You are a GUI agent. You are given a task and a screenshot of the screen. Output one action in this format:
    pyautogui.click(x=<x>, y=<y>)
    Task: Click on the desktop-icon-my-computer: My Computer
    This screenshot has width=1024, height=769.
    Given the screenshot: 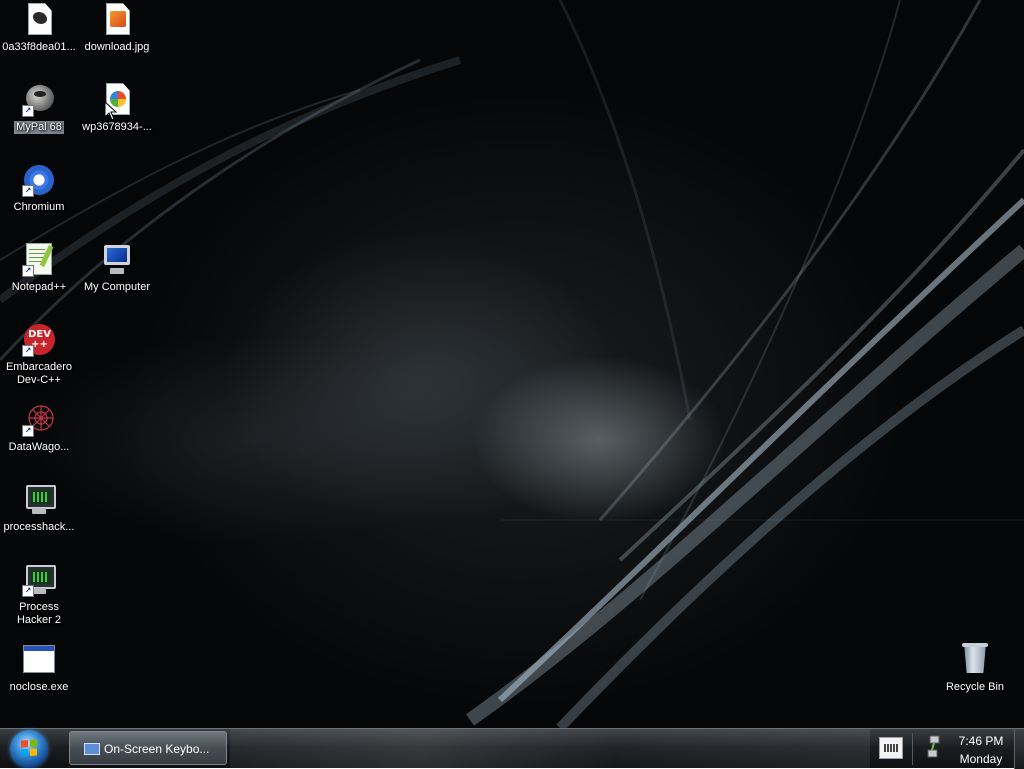 What is the action you would take?
    pyautogui.click(x=117, y=269)
    